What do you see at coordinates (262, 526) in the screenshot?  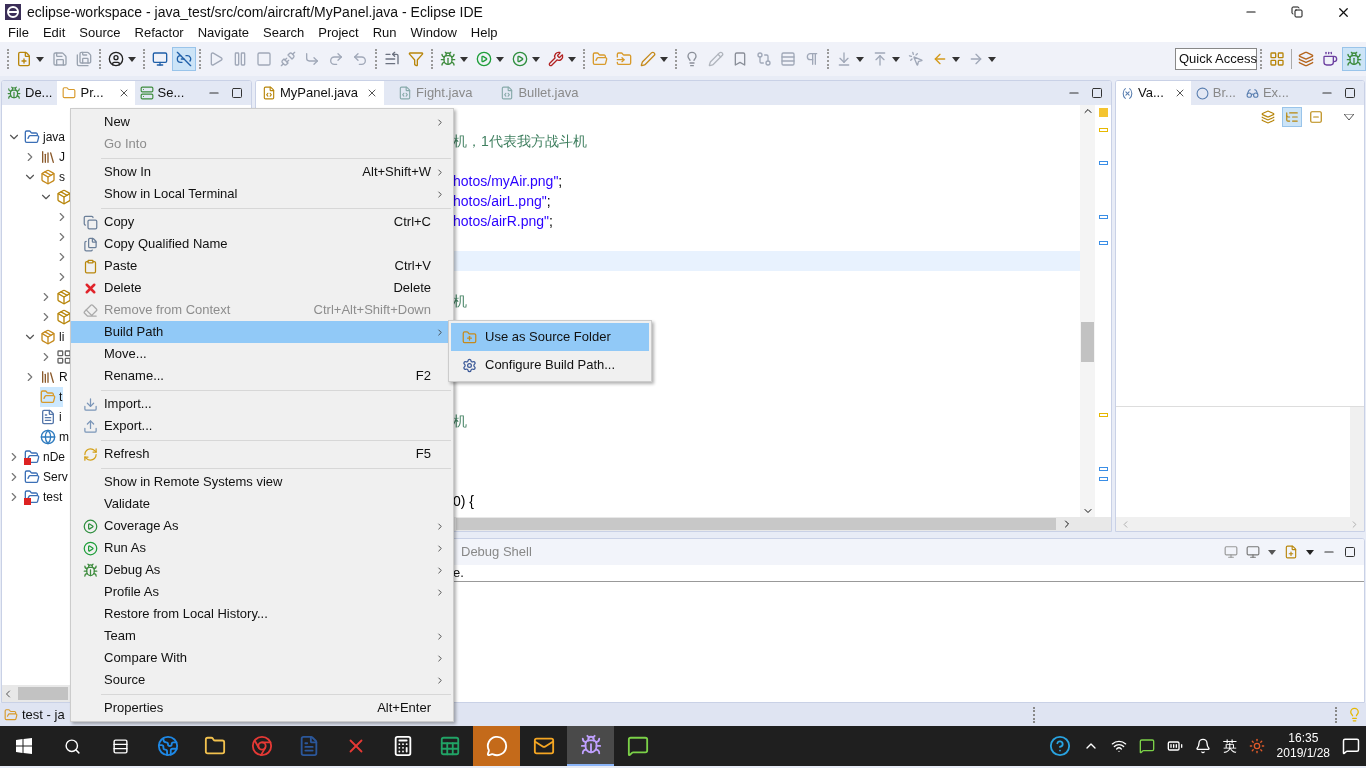 I see `menu-item: Coverage As` at bounding box center [262, 526].